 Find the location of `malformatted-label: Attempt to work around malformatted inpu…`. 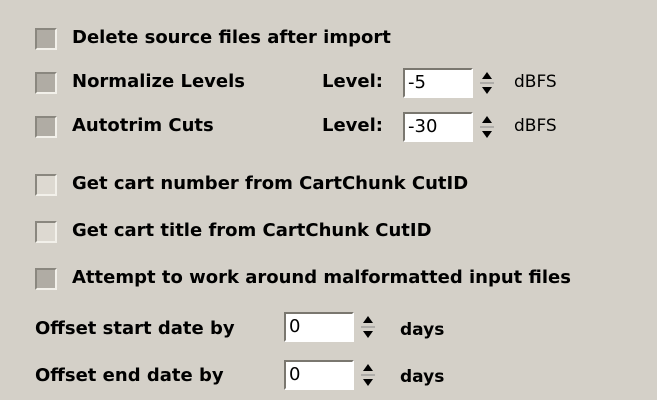

malformatted-label: Attempt to work around malformatted inpu… is located at coordinates (321, 277).